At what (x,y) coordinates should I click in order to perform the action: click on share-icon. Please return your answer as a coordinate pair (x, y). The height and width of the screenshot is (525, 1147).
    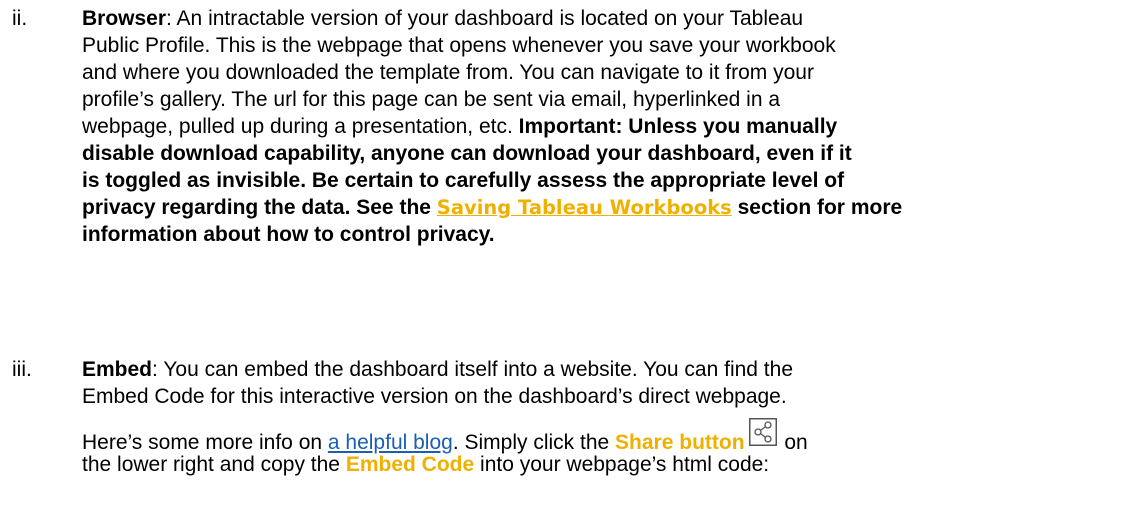
    Looking at the image, I should click on (763, 434).